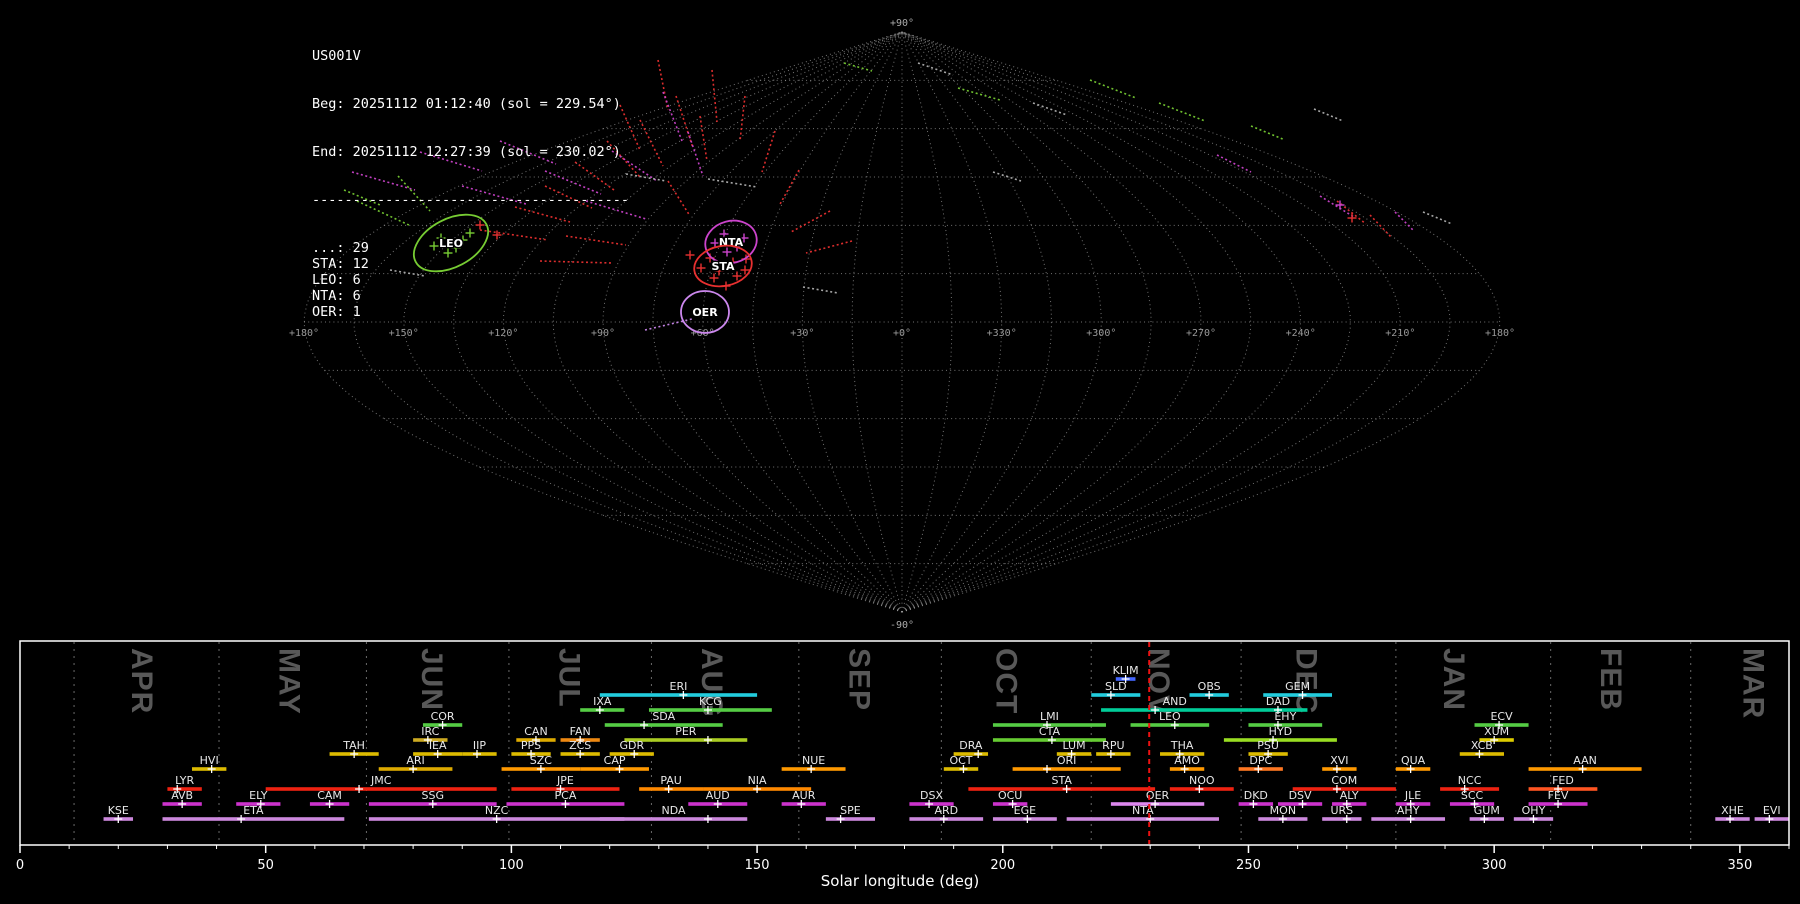 This screenshot has width=1800, height=904. Describe the element at coordinates (960, 760) in the screenshot. I see `shower-label-OCT: OCT` at that location.